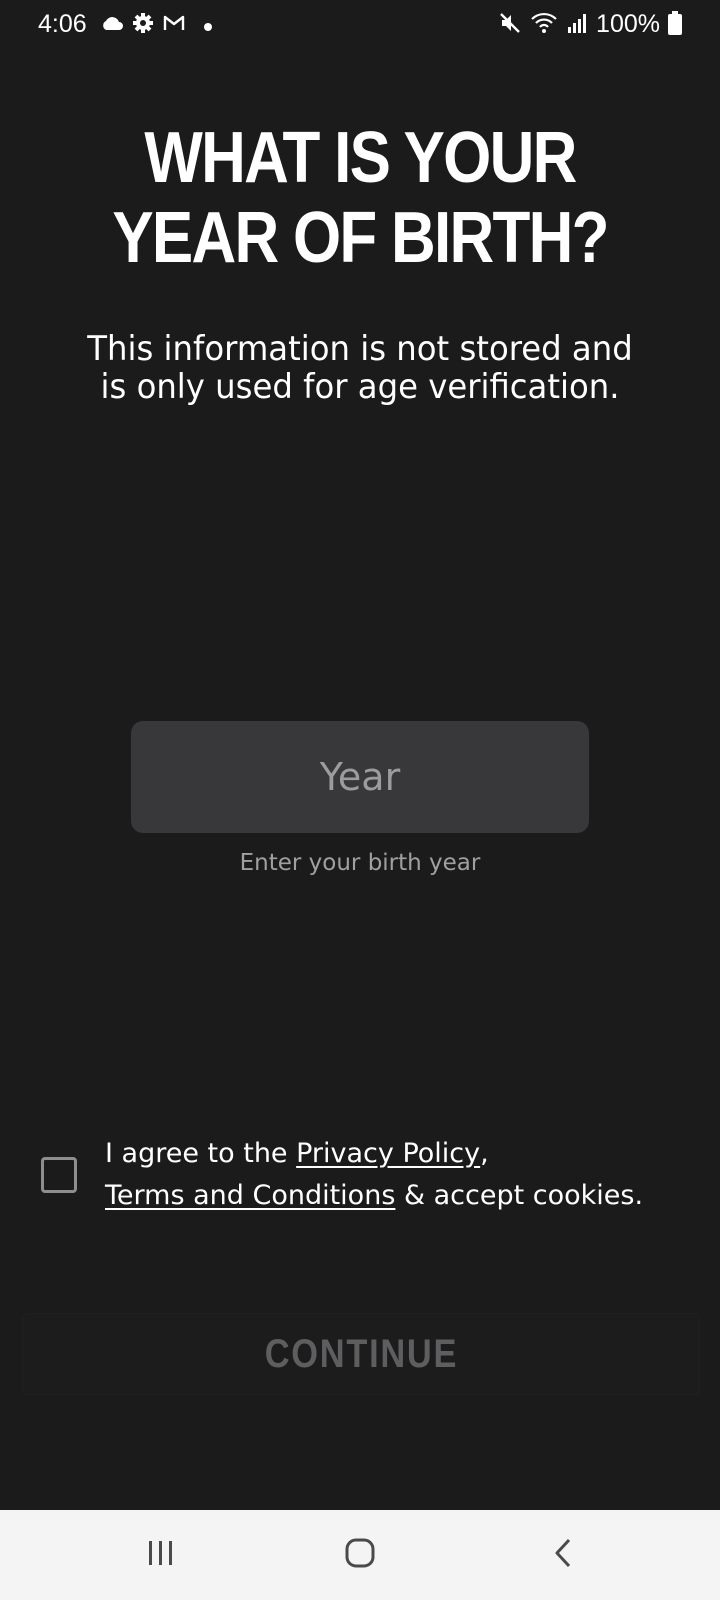 This screenshot has width=720, height=1600. I want to click on recent-apps-icon, so click(161, 1555).